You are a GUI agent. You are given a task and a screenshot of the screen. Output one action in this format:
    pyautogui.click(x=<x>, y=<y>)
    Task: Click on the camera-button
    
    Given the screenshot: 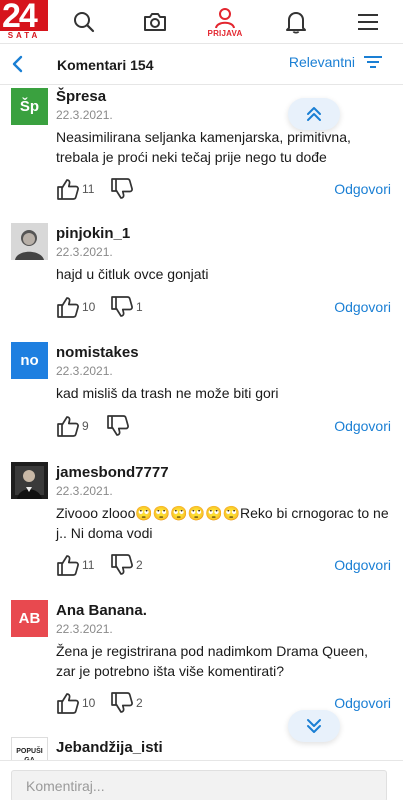 What is the action you would take?
    pyautogui.click(x=155, y=22)
    